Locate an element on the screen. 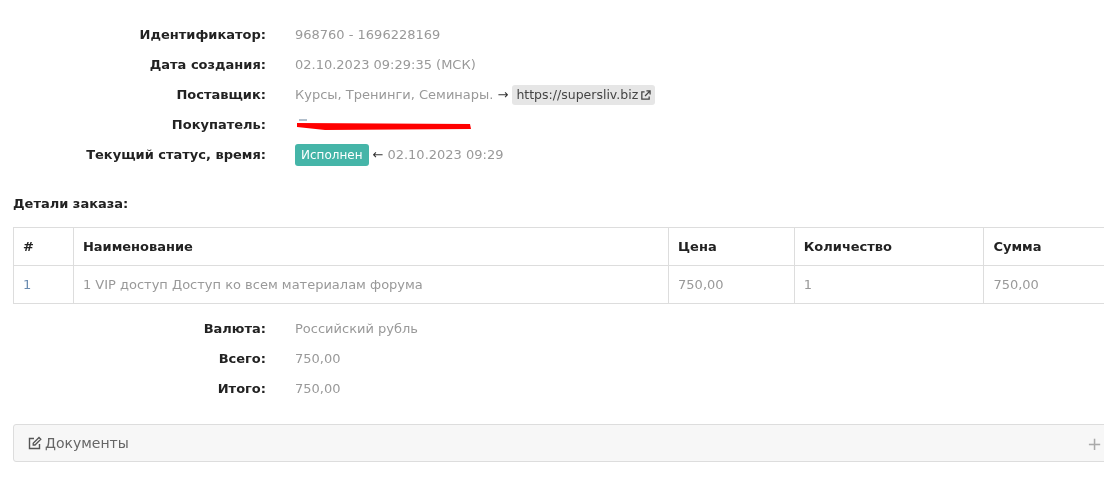 The height and width of the screenshot is (483, 1104). table-cell: 1 VIP доступ Доступ ко всем материалам форума is located at coordinates (371, 284).